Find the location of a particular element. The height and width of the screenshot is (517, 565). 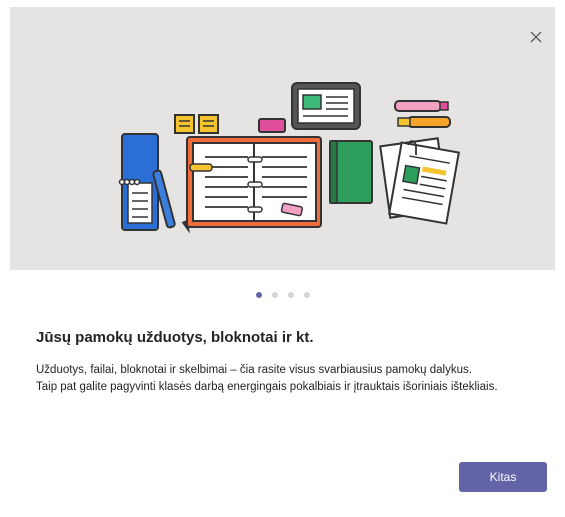

dialog-title: Jūsų pamokų užduotys, bloknotai ir kt. is located at coordinates (175, 337).